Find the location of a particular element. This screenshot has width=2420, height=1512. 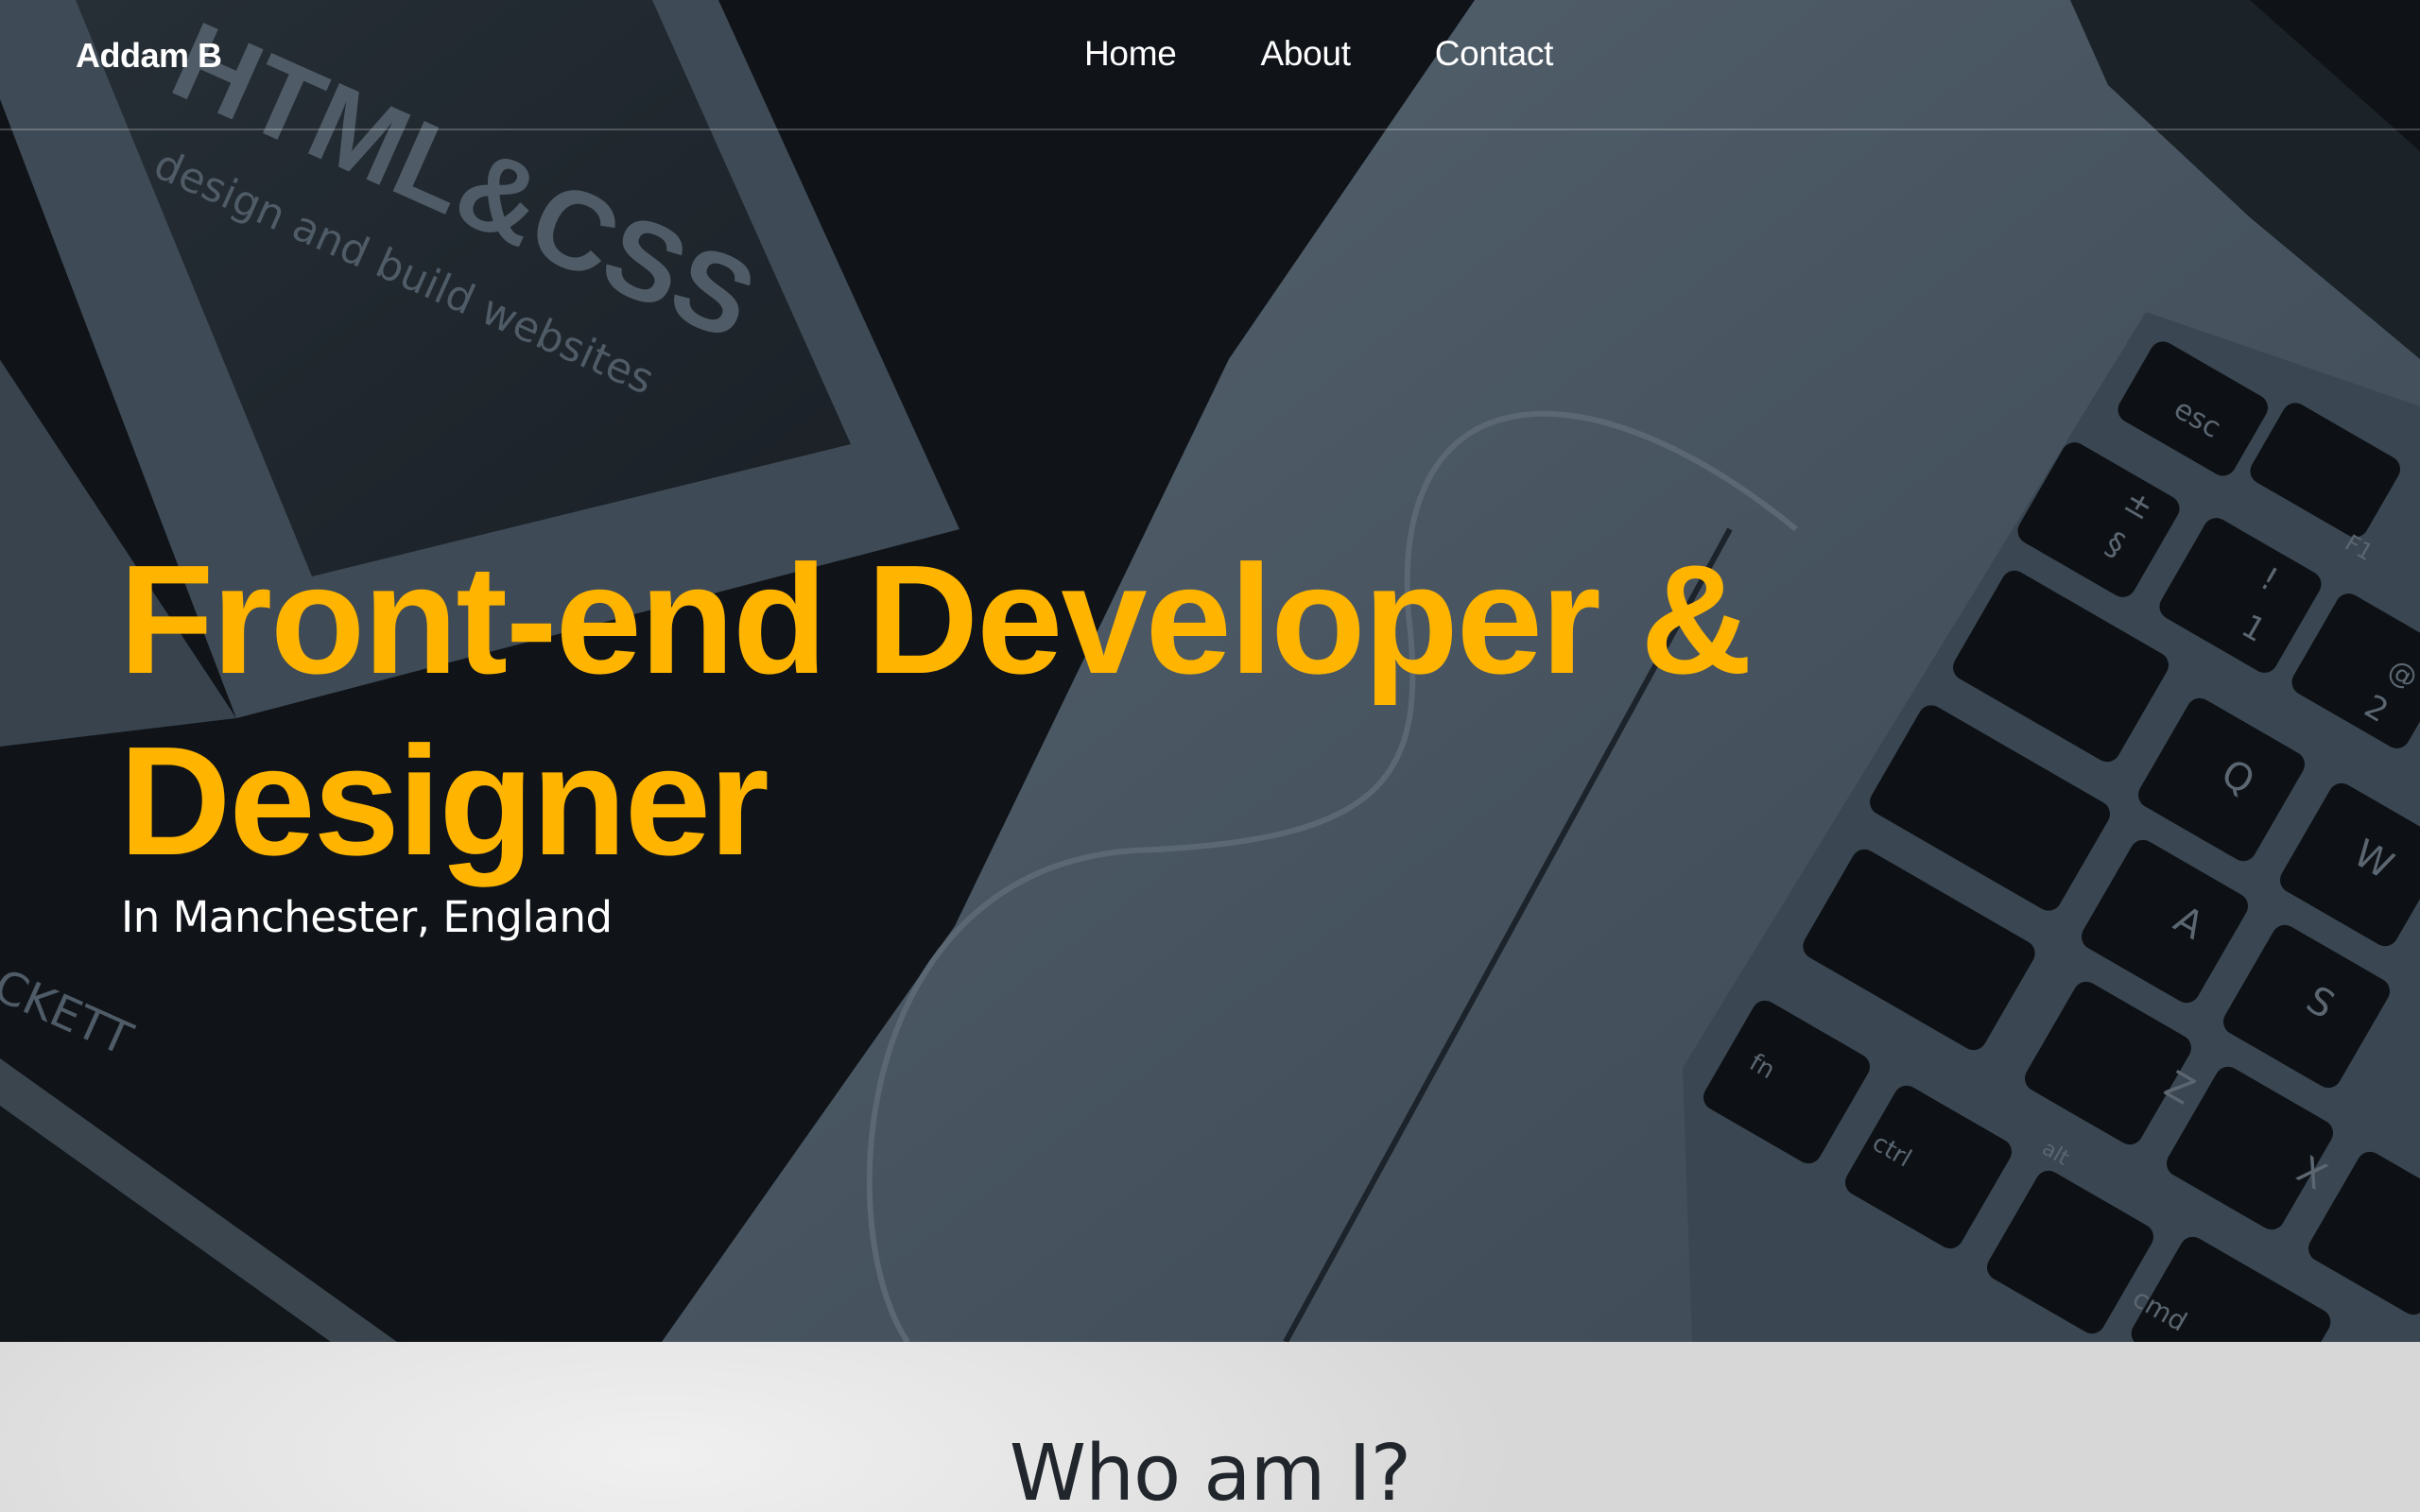

nav-link-contact: Contact is located at coordinates (1494, 54).